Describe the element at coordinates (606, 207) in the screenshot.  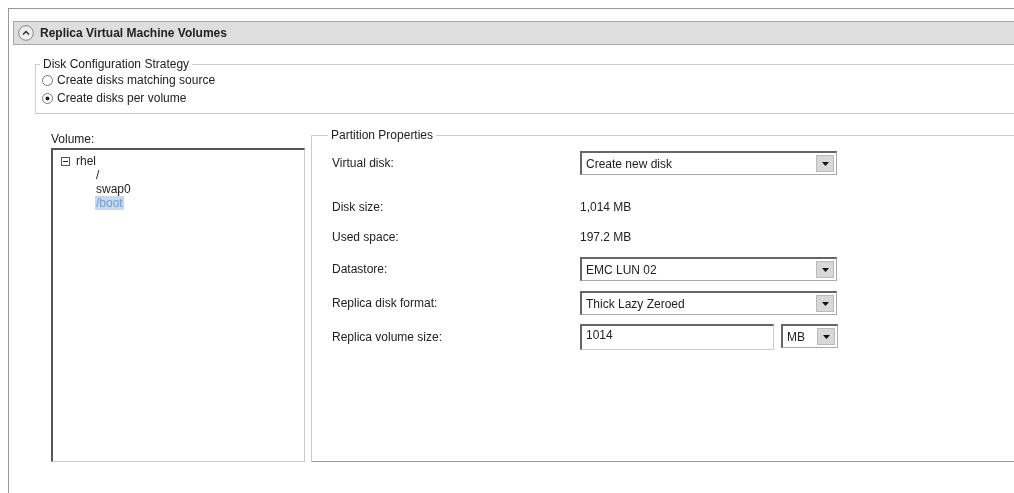
I see `field-value: 1,014 MB` at that location.